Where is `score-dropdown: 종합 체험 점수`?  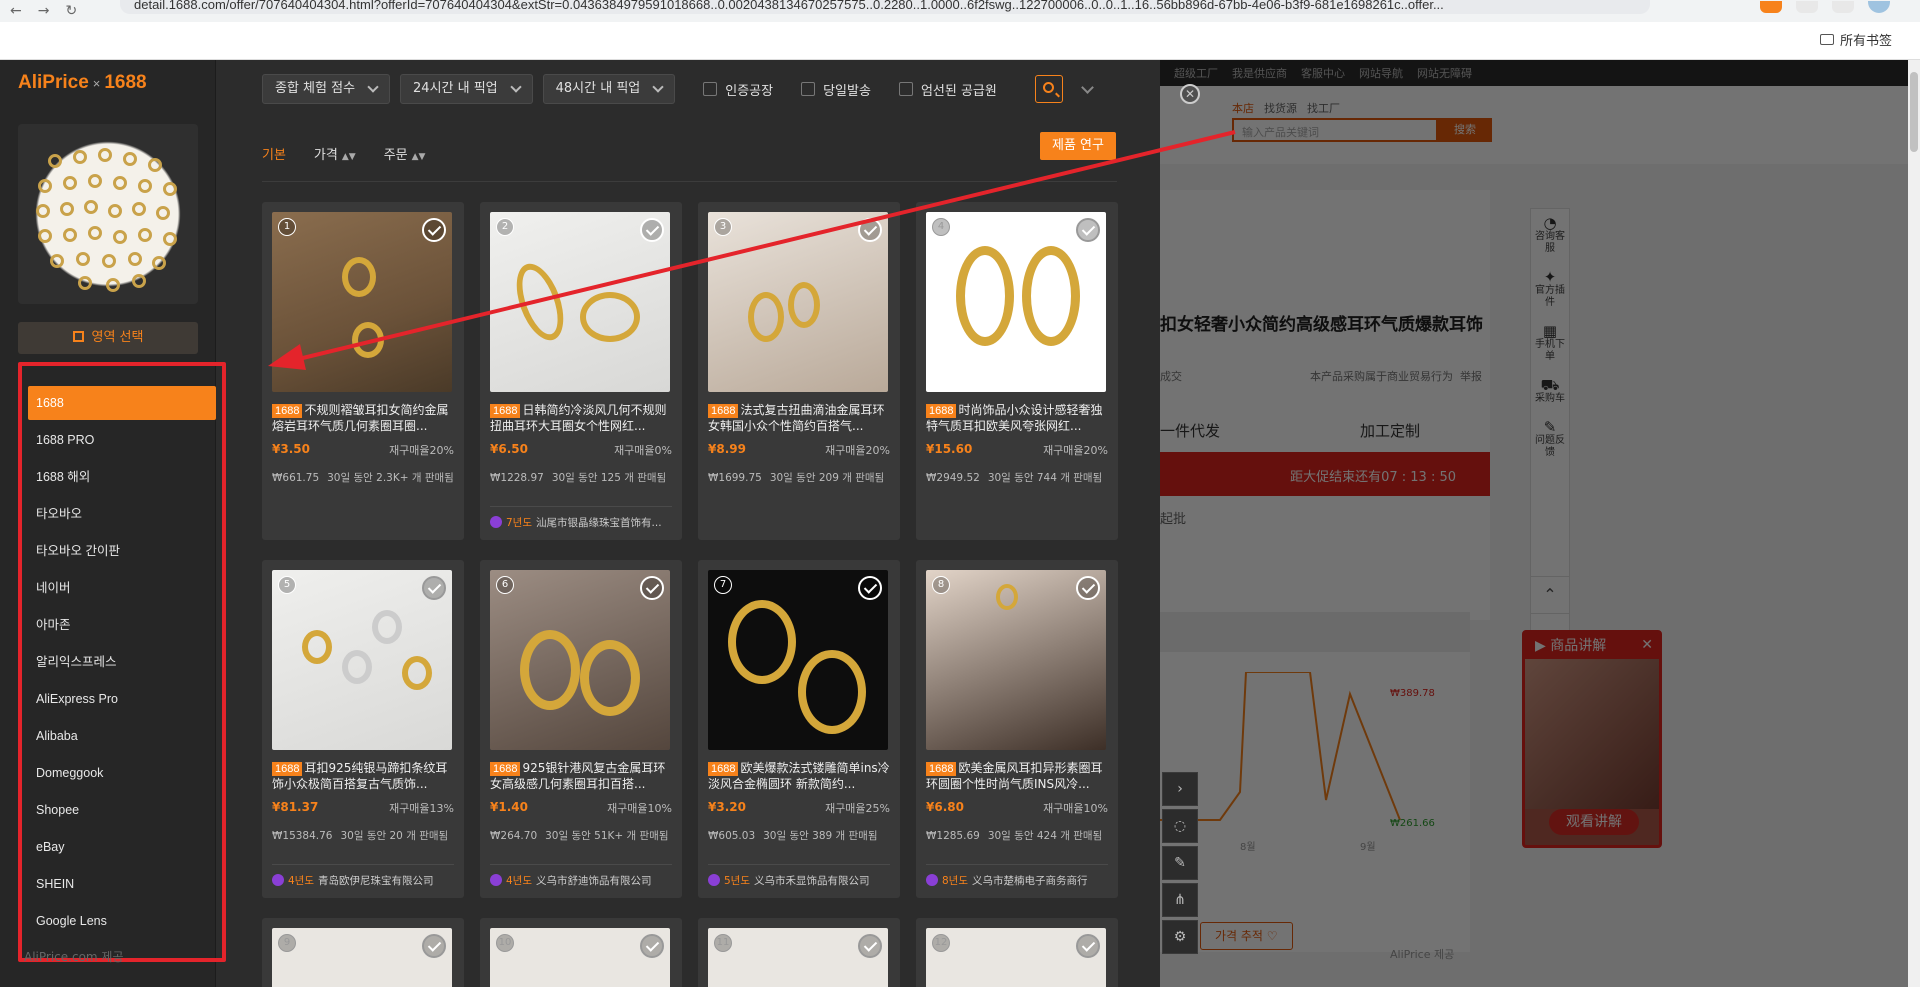
score-dropdown: 종합 체험 점수 is located at coordinates (326, 89).